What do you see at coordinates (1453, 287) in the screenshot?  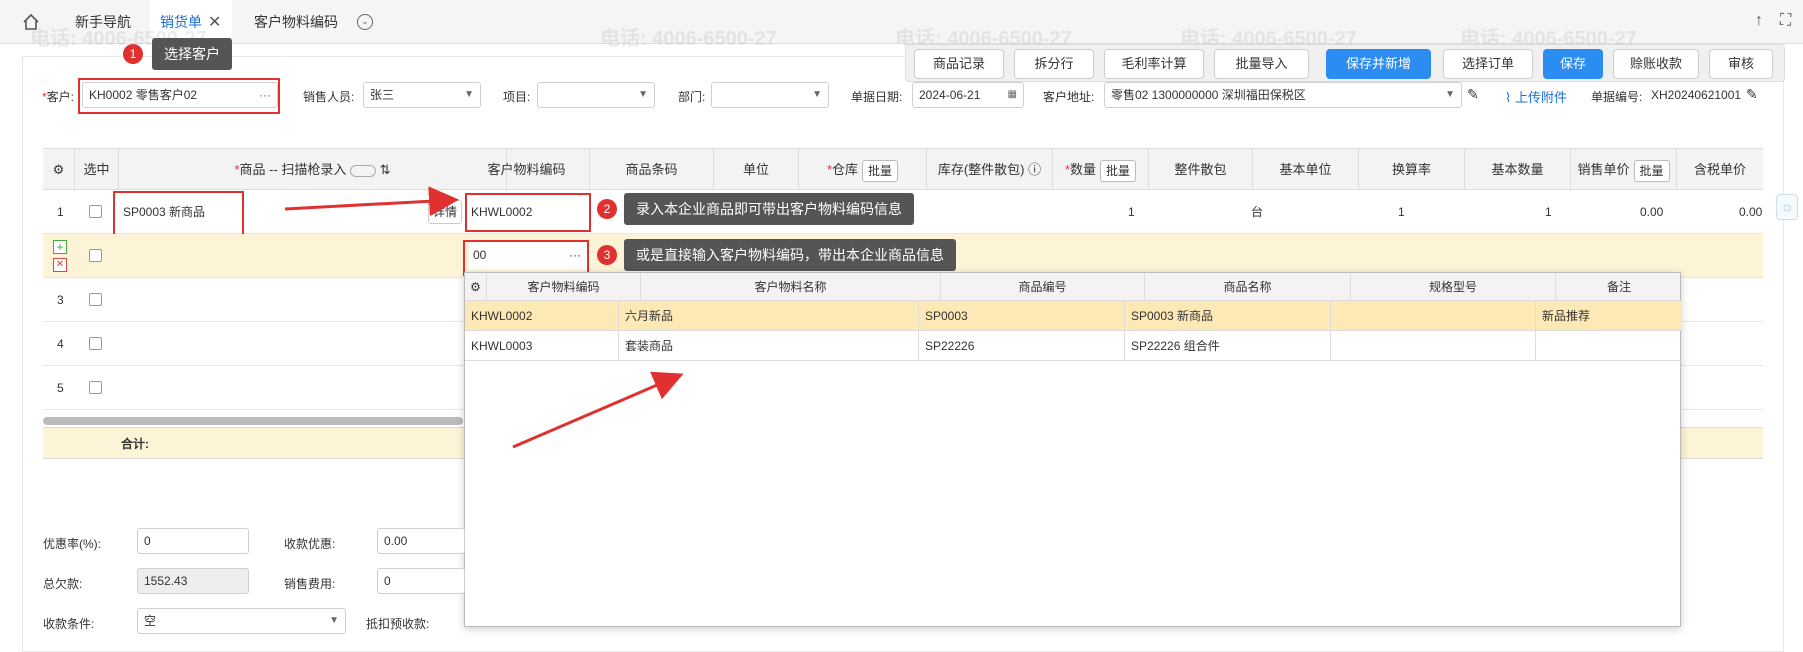 I see `dd-col-spec: 规格型号` at bounding box center [1453, 287].